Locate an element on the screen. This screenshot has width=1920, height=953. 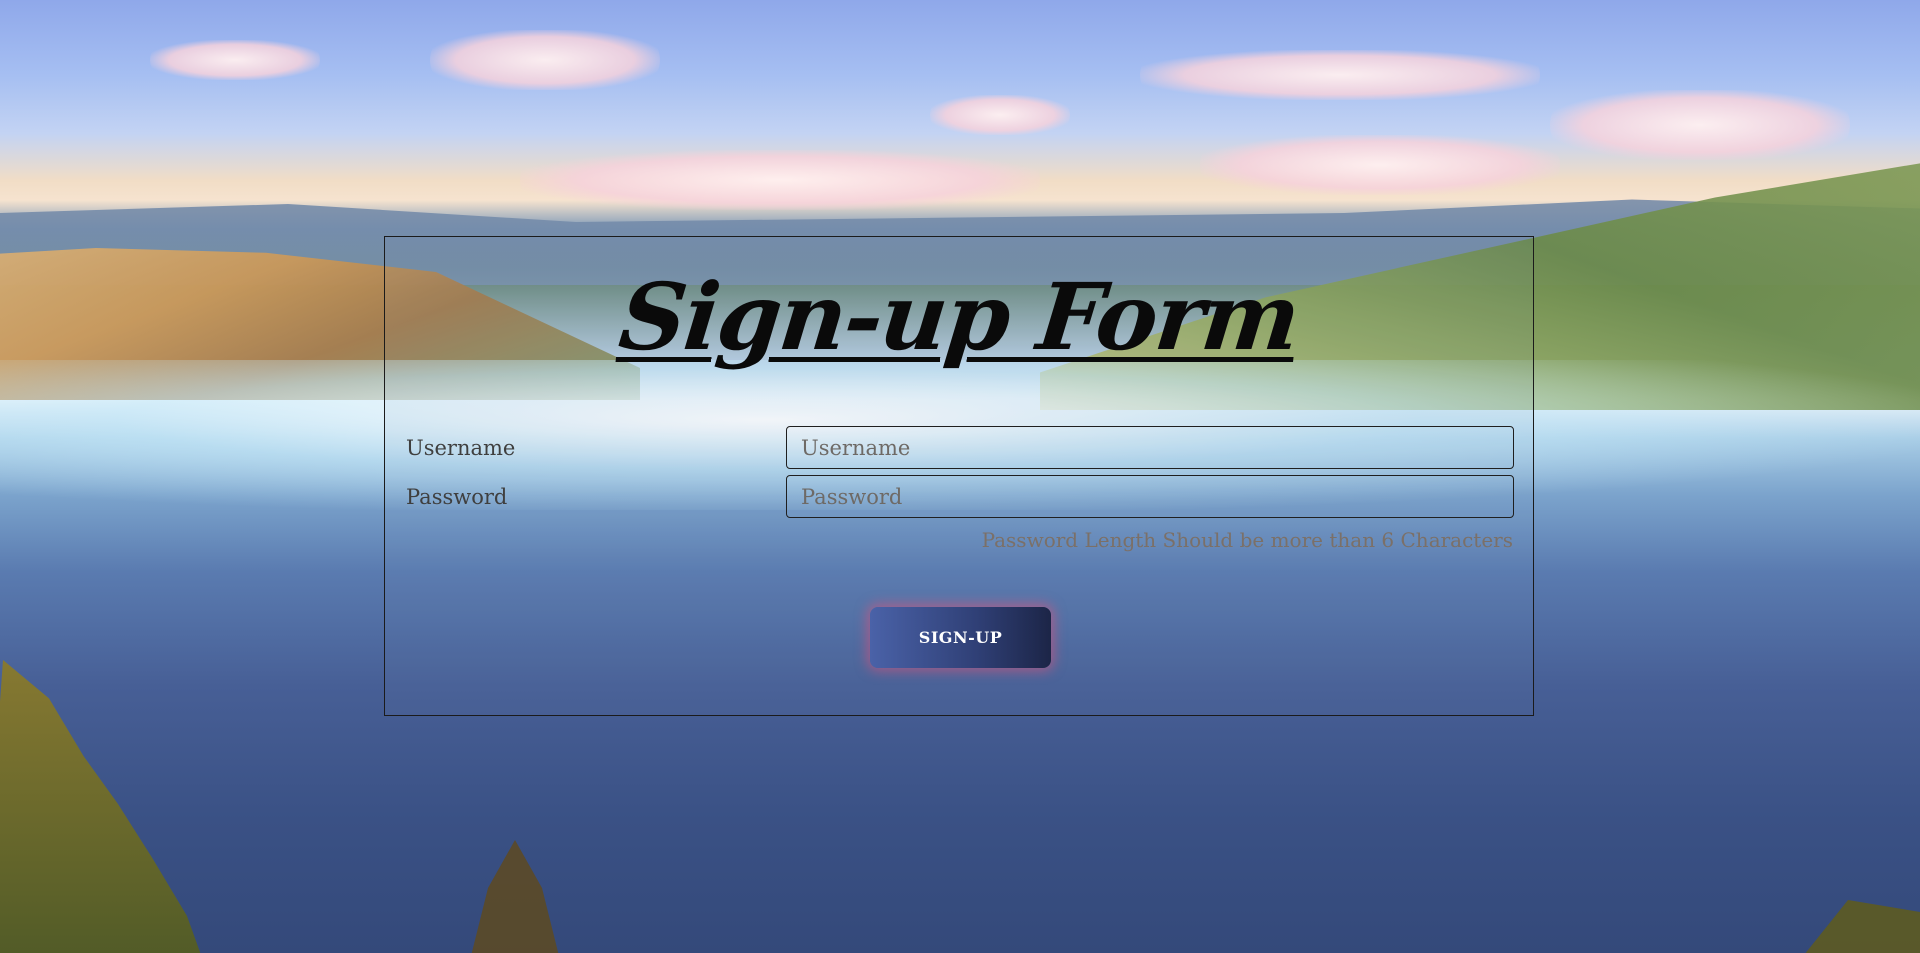
username-label: Username is located at coordinates (461, 448).